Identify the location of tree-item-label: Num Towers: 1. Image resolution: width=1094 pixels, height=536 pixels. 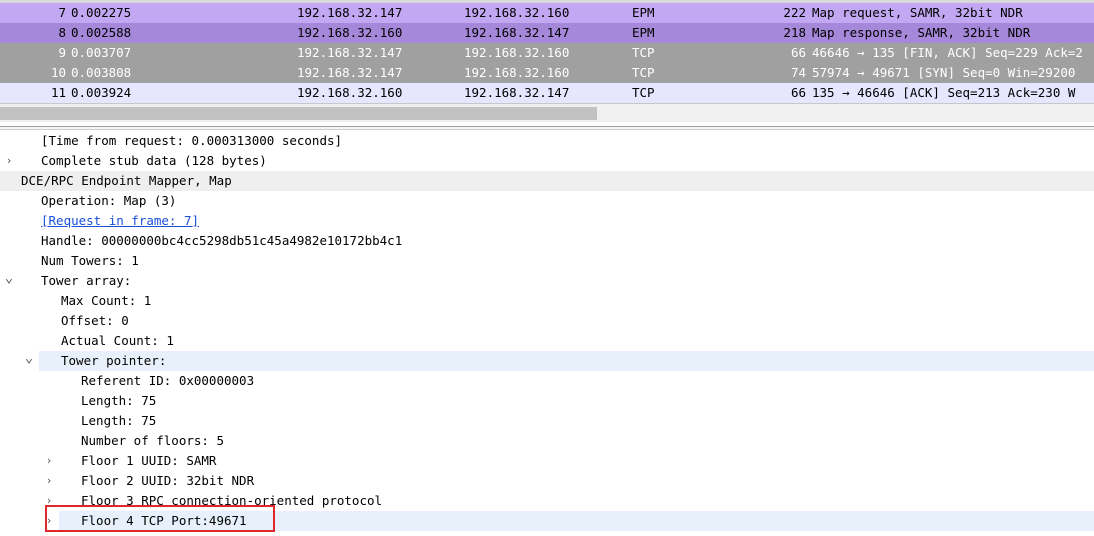
(90, 260).